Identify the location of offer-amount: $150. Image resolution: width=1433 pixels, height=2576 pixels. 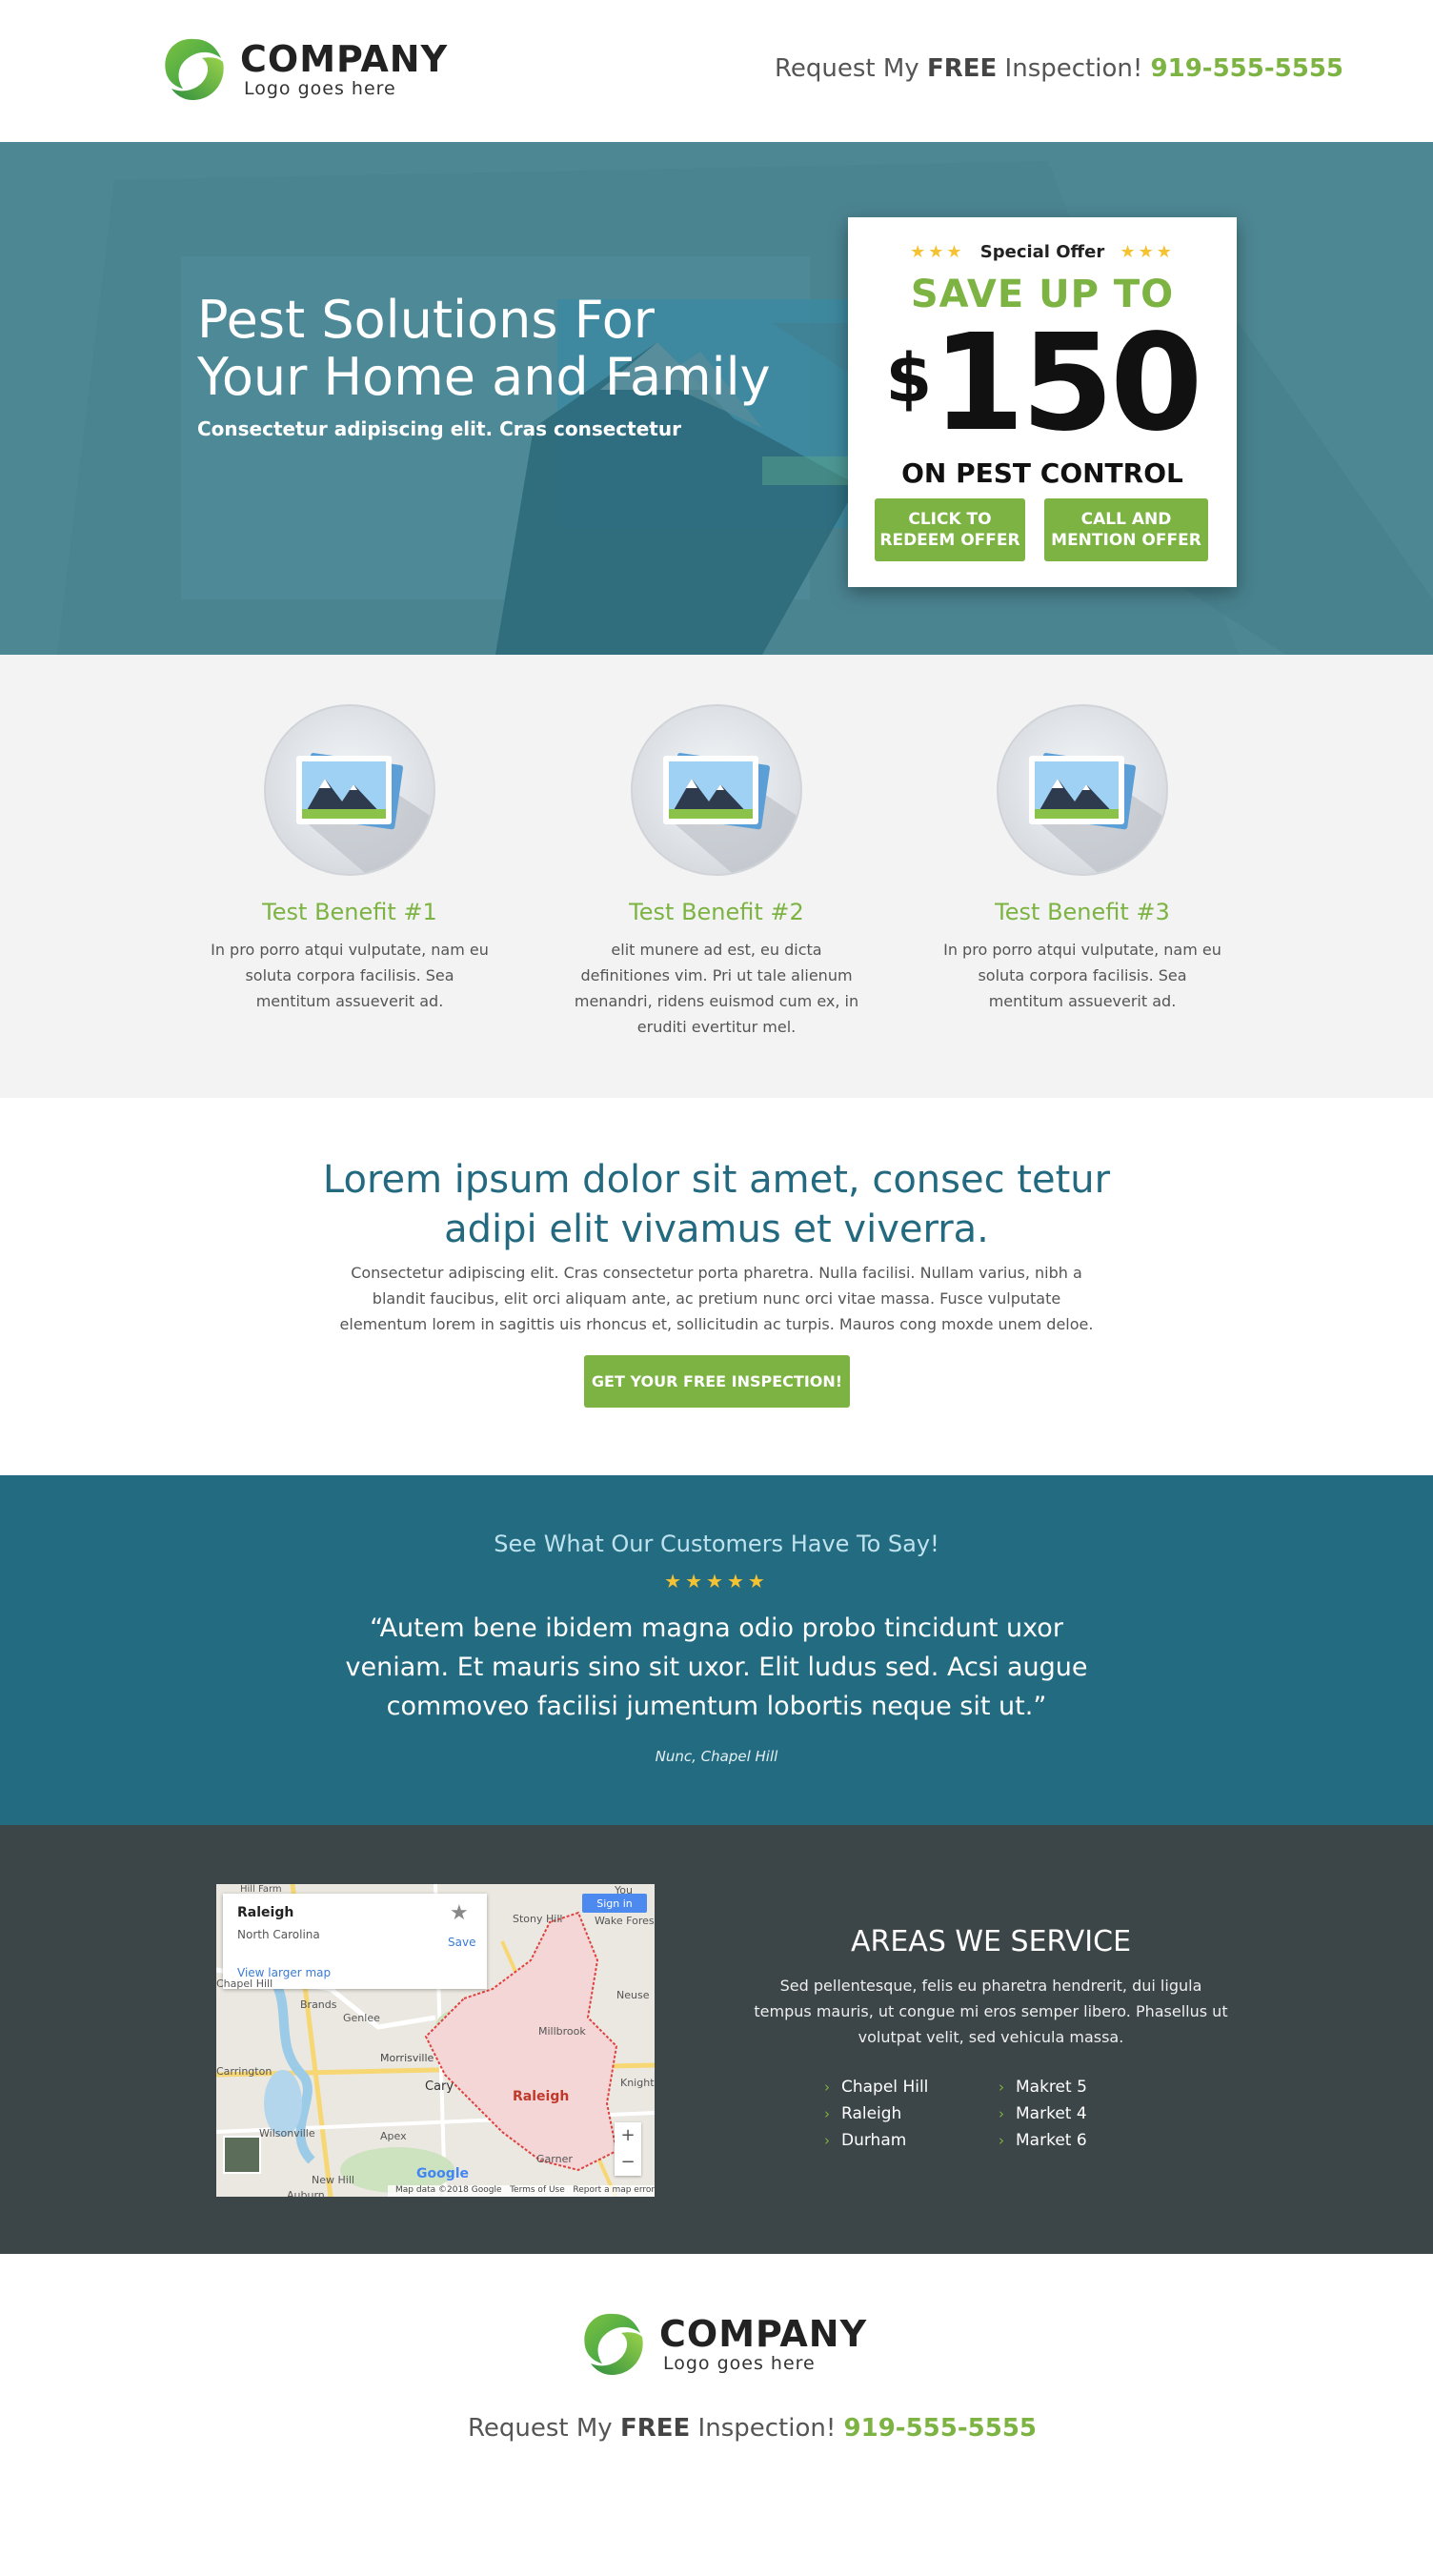
(1042, 384).